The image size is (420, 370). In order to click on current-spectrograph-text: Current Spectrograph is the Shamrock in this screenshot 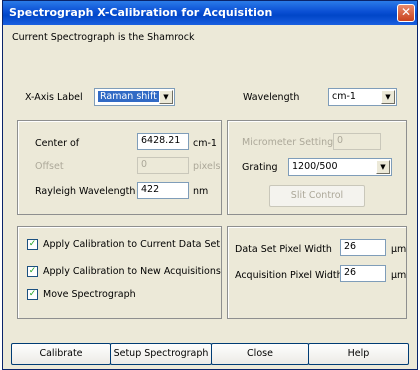, I will do `click(103, 37)`.